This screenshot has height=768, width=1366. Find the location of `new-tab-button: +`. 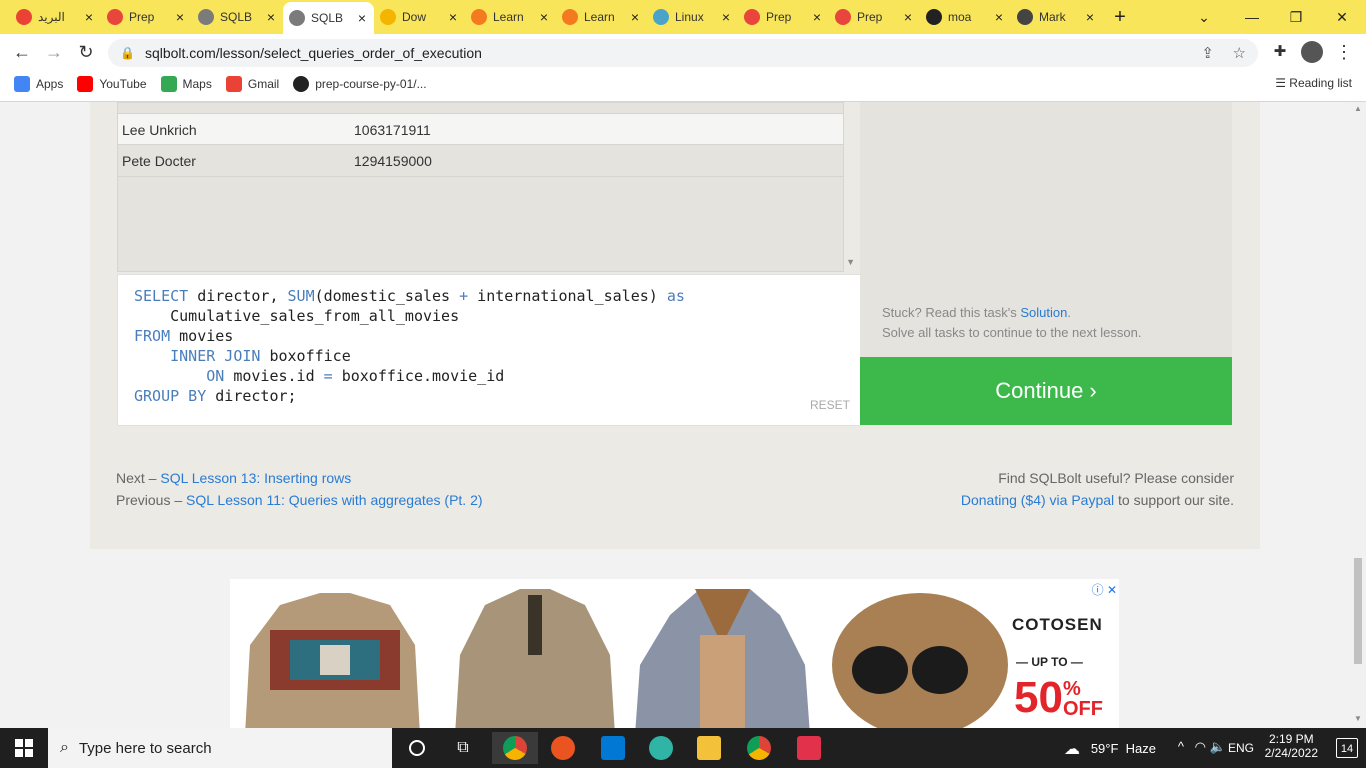

new-tab-button: + is located at coordinates (1120, 17).